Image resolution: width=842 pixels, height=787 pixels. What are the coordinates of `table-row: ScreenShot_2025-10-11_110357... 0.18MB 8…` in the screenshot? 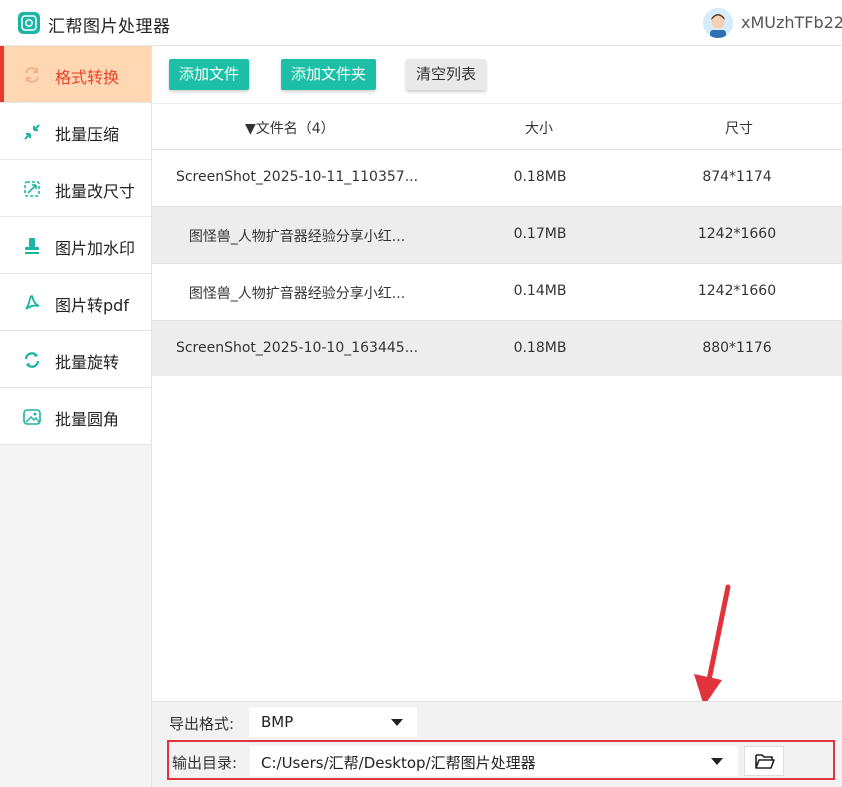 It's located at (497, 178).